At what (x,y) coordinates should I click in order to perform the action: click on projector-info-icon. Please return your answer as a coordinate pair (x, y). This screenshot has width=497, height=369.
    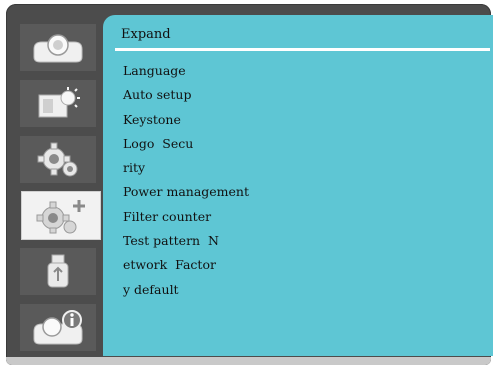
    Looking at the image, I should click on (58, 328).